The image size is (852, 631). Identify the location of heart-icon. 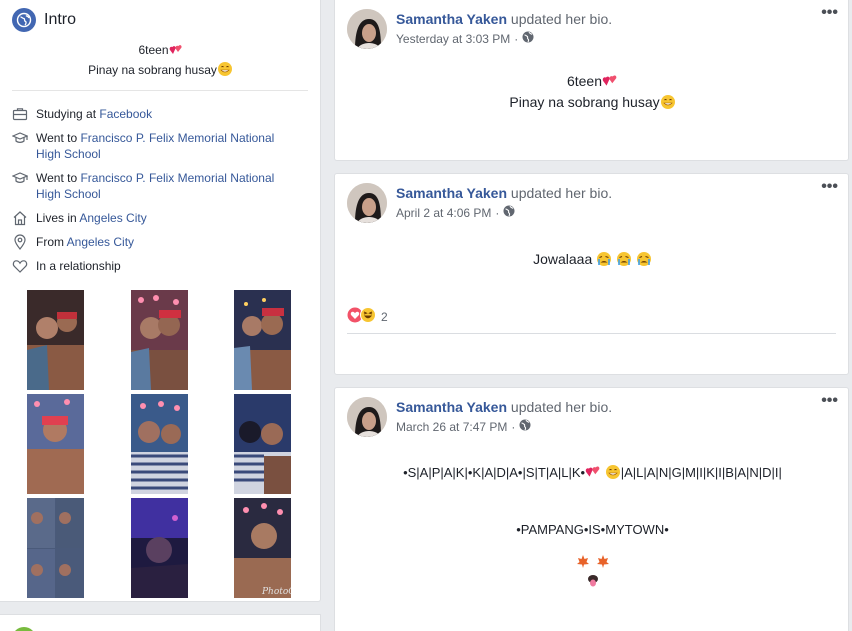
(20, 266).